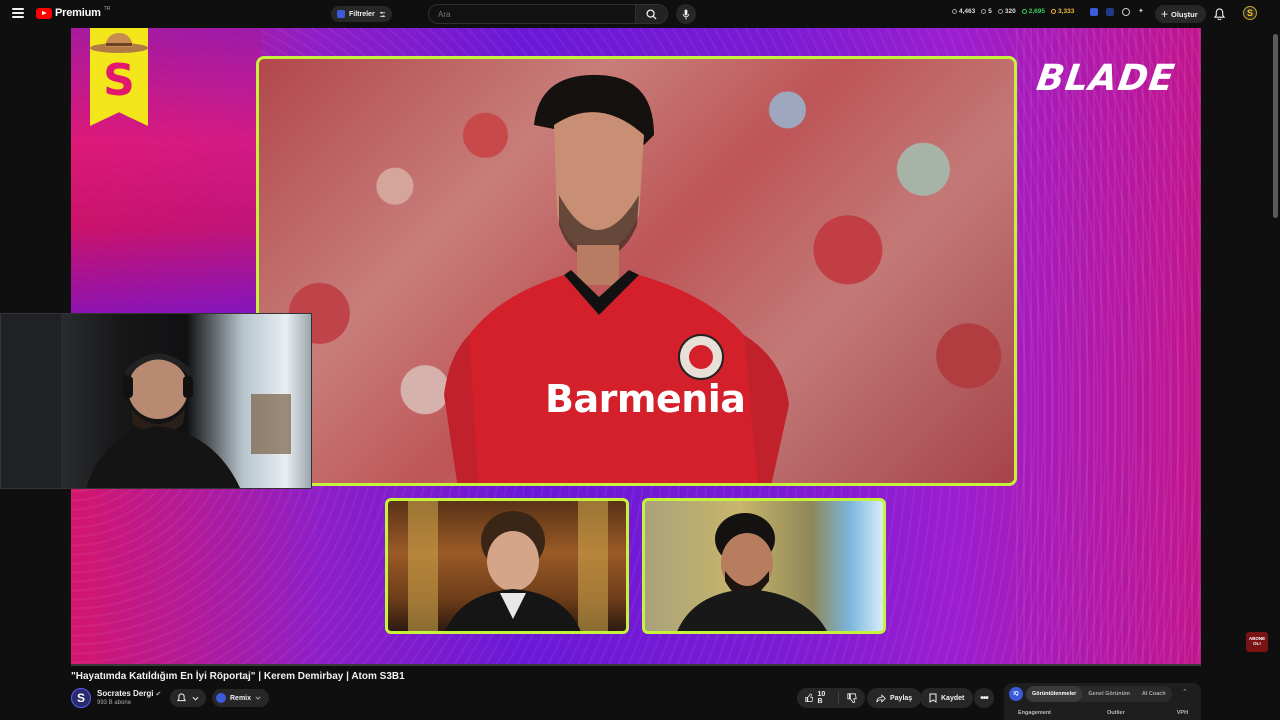  I want to click on filters-button: Filtreler, so click(361, 14).